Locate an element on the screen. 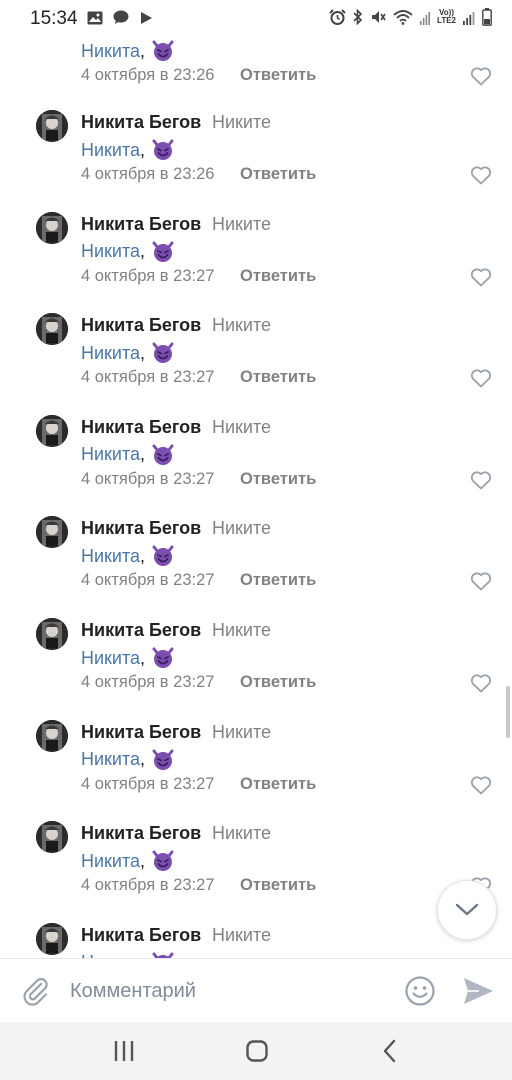 The image size is (512, 1080). status-bar: 15:34 Vo)) LTE2 is located at coordinates (256, 19).